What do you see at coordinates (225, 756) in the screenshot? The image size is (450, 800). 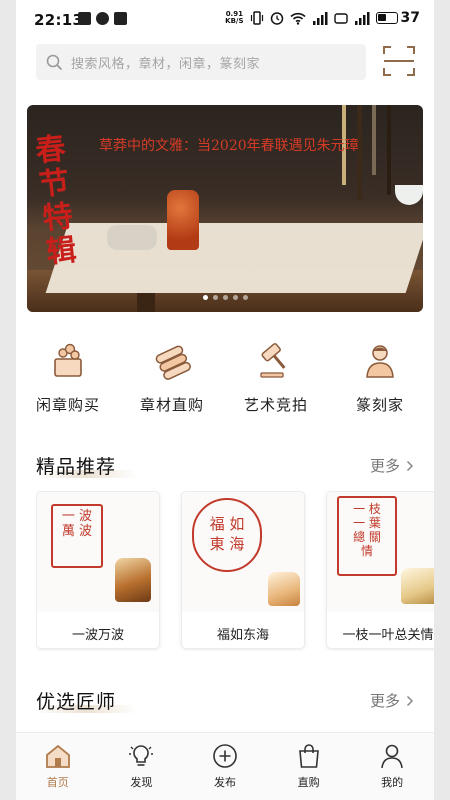 I see `plus-circle-icon` at bounding box center [225, 756].